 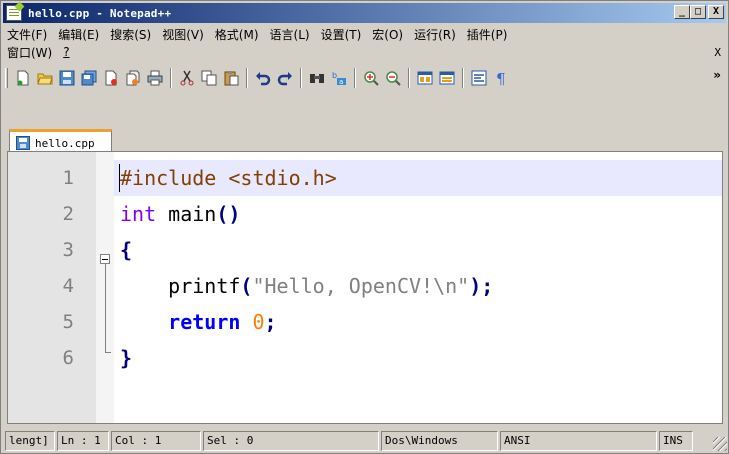 I want to click on operator-token: ;, so click(x=270, y=322).